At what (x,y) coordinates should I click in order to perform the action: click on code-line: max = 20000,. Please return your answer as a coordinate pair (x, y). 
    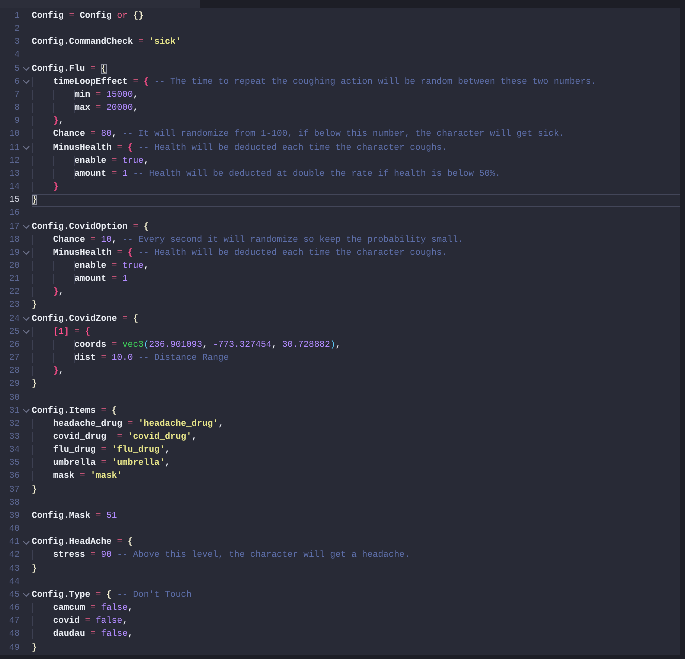
    Looking at the image, I should click on (356, 109).